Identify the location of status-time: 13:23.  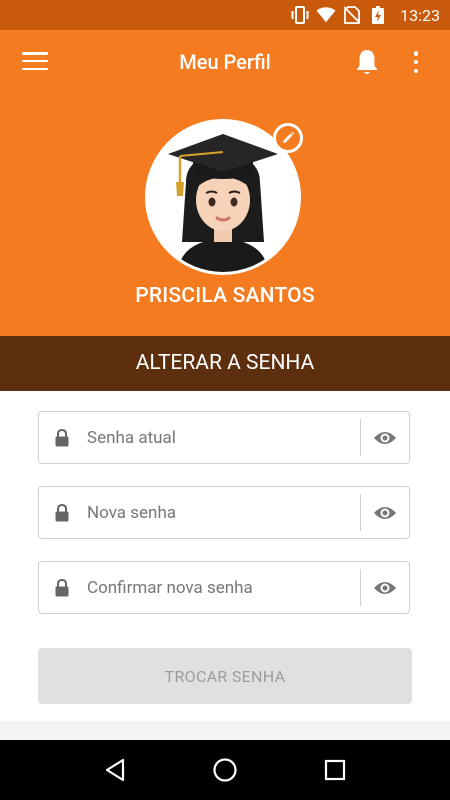
(420, 15).